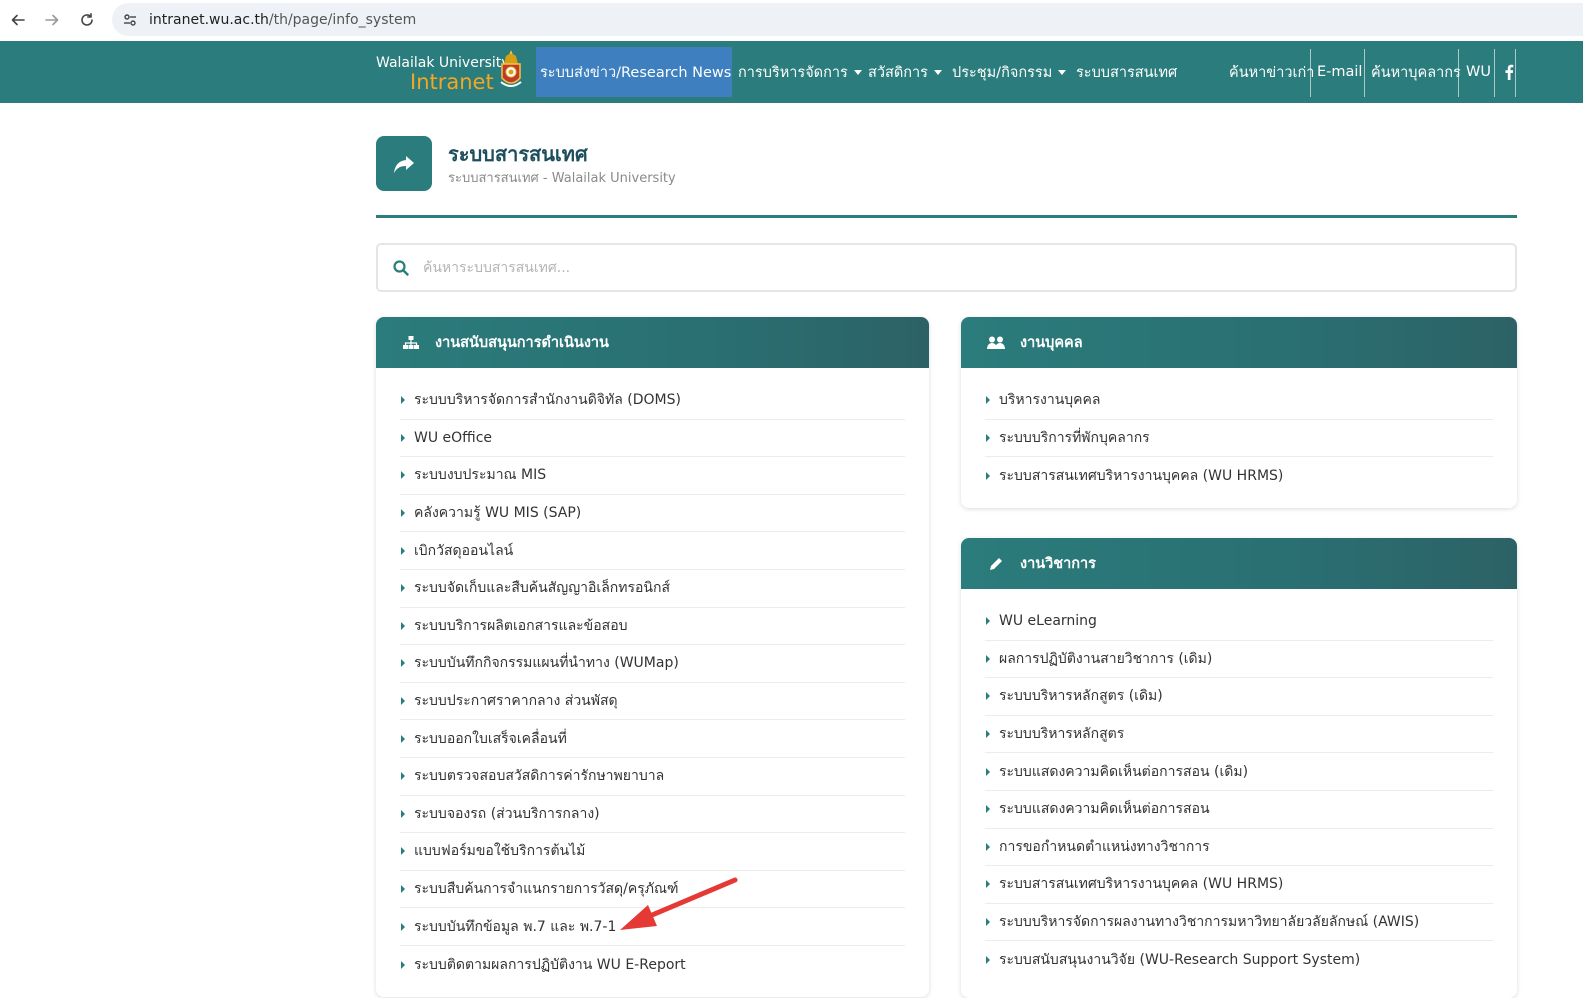 The width and height of the screenshot is (1583, 998). What do you see at coordinates (905, 72) in the screenshot?
I see `nav-welfare: สวัสดิการ` at bounding box center [905, 72].